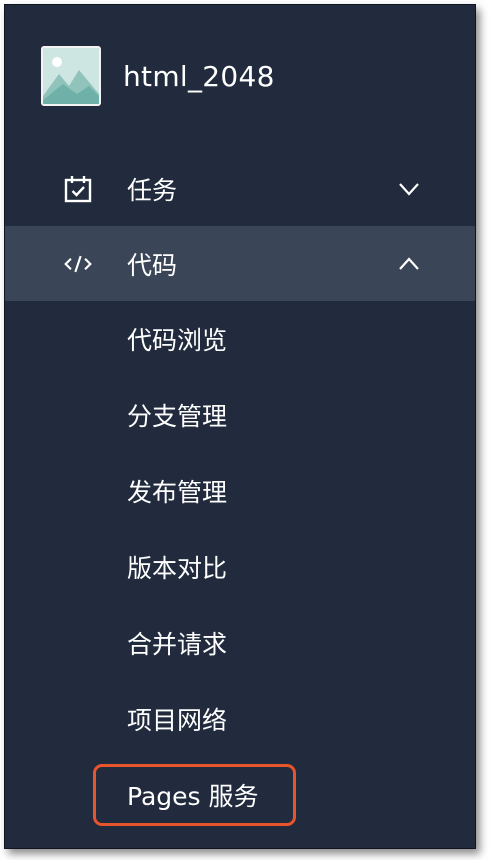 The width and height of the screenshot is (492, 860). I want to click on menu-item-tasks: 任务, so click(240, 188).